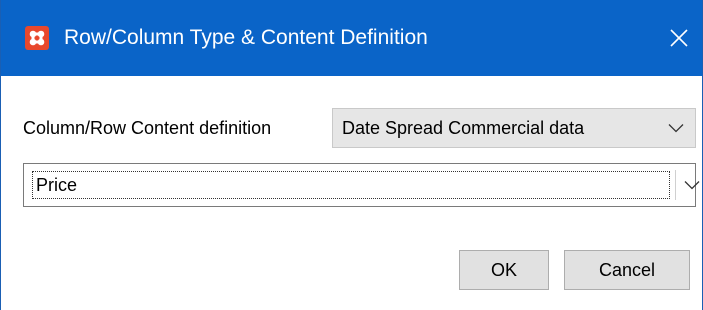  I want to click on dialog-title: Row/Column Type & Content Definition, so click(246, 37).